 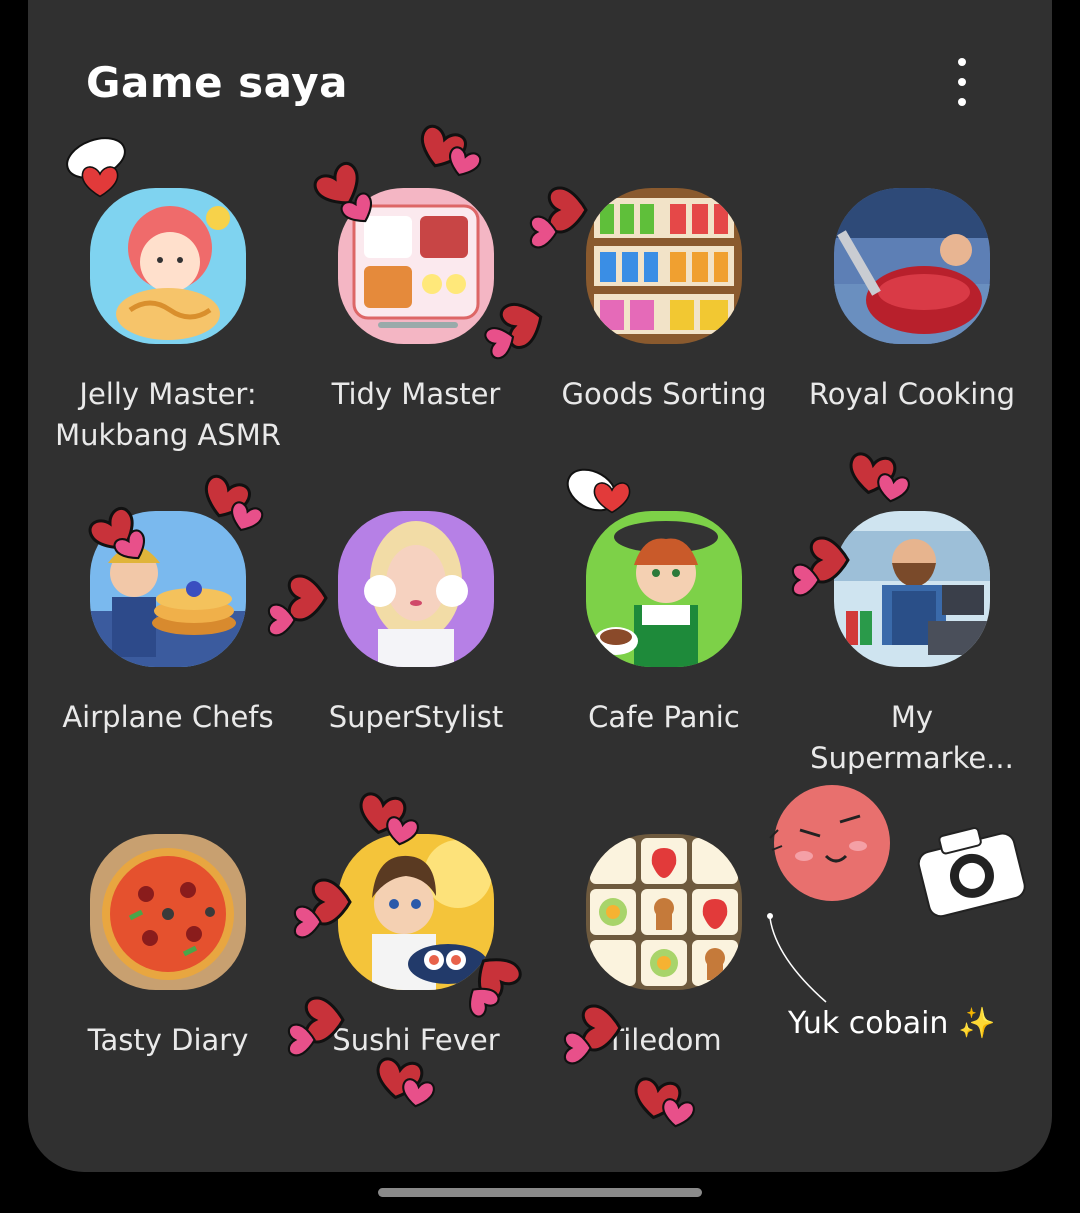 What do you see at coordinates (416, 266) in the screenshot?
I see `tidy-master-icon` at bounding box center [416, 266].